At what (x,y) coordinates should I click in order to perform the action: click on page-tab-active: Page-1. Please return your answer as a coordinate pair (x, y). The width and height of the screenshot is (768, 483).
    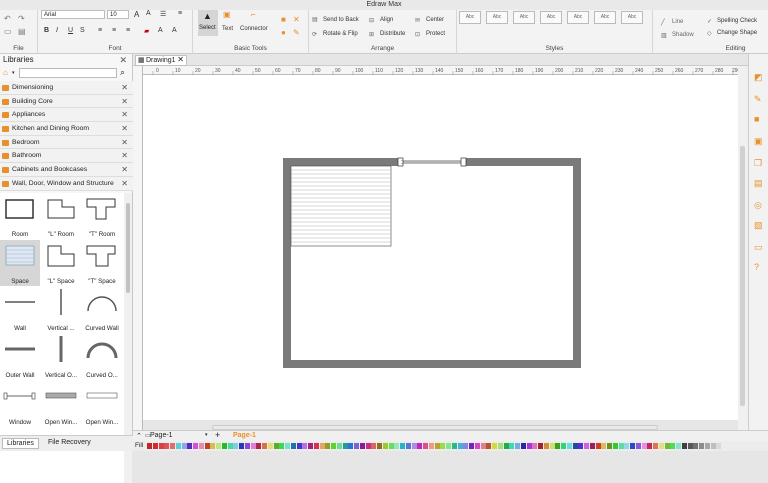
    Looking at the image, I should click on (244, 435).